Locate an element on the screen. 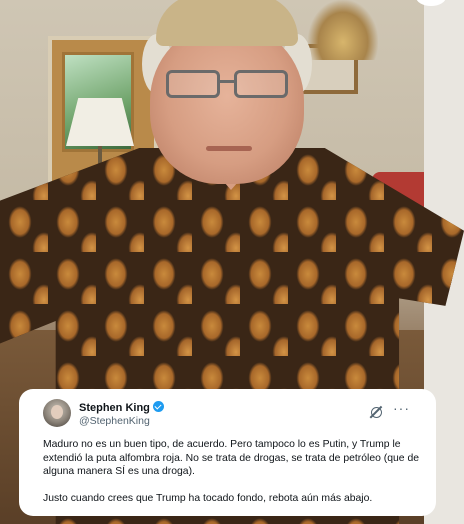 This screenshot has width=464, height=524. more-options-icon: ··· is located at coordinates (401, 408).